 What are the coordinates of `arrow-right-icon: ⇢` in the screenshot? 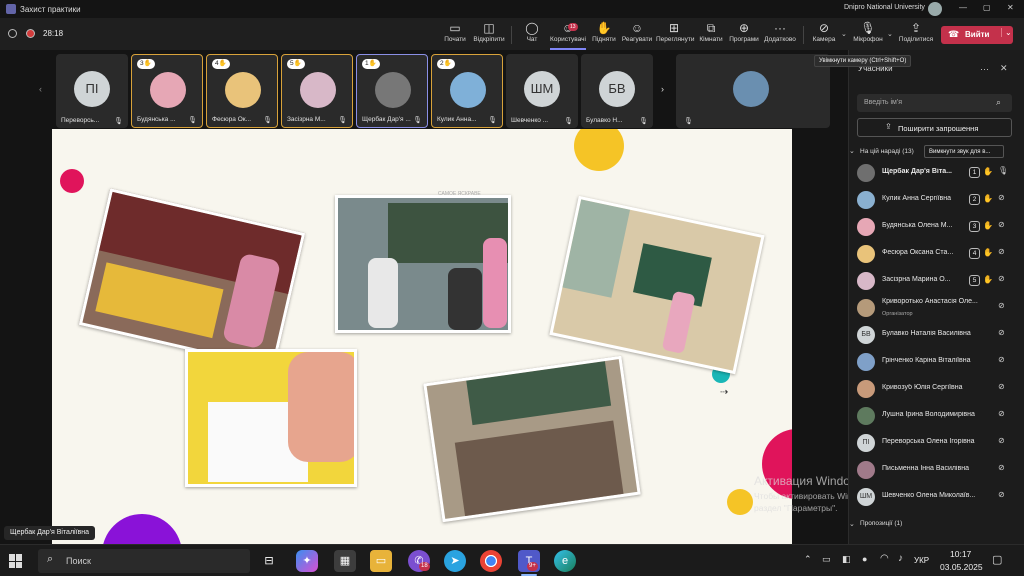 It's located at (724, 392).